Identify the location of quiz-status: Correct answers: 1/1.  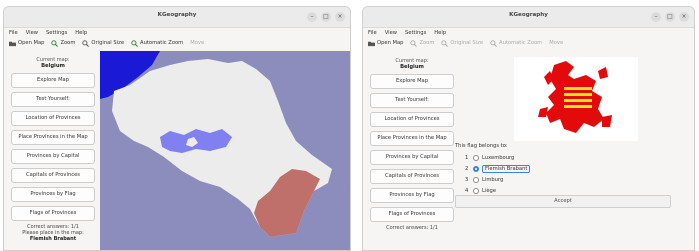
(412, 228).